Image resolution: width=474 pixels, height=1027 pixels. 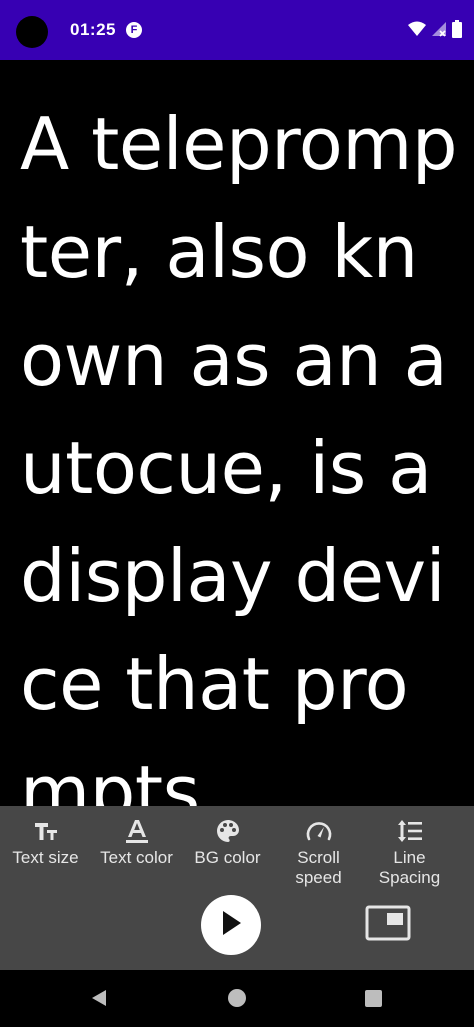 I want to click on line-spacing-label: Line Spacing, so click(x=409, y=867).